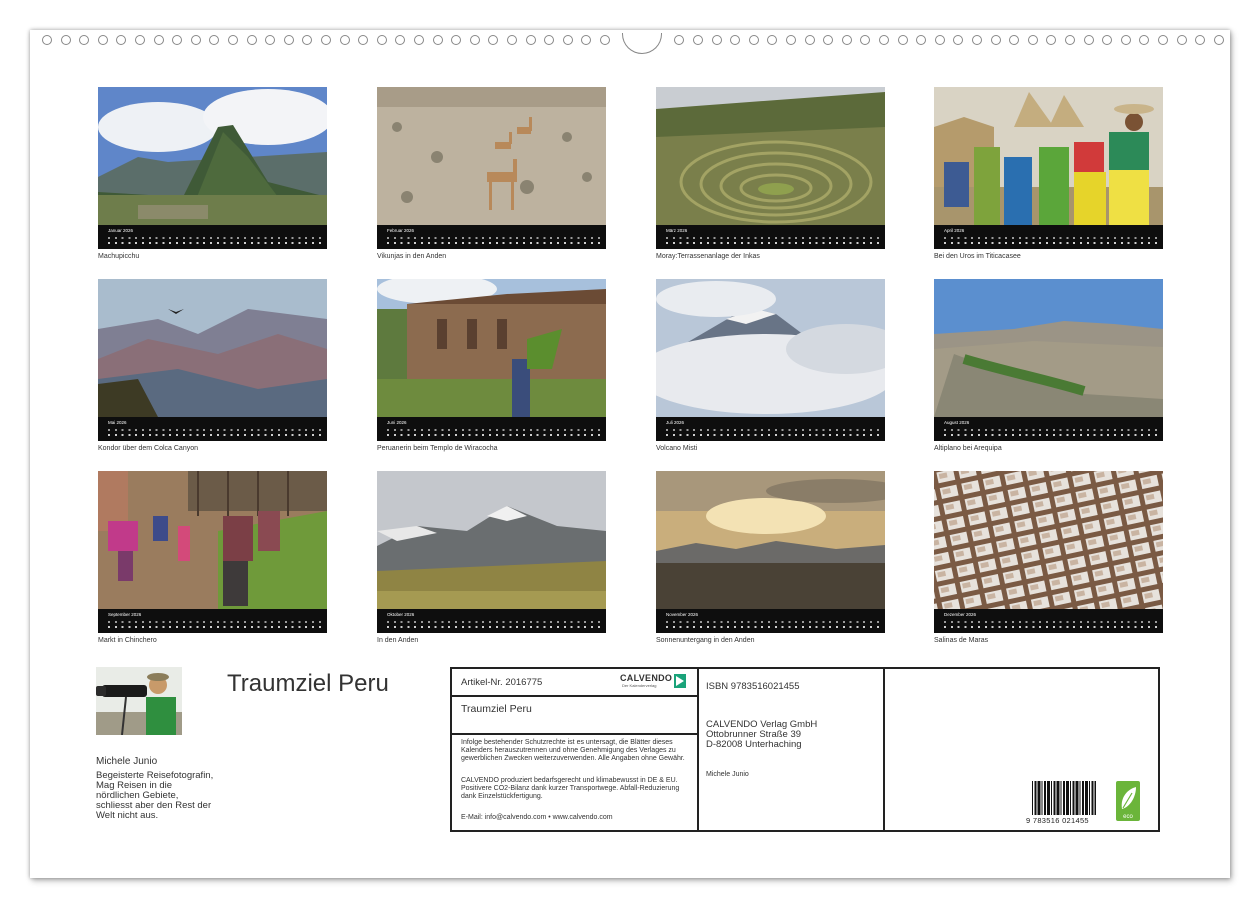  I want to click on month-tile-august: August 2026 Altiplano bei Arequipa, so click(1048, 365).